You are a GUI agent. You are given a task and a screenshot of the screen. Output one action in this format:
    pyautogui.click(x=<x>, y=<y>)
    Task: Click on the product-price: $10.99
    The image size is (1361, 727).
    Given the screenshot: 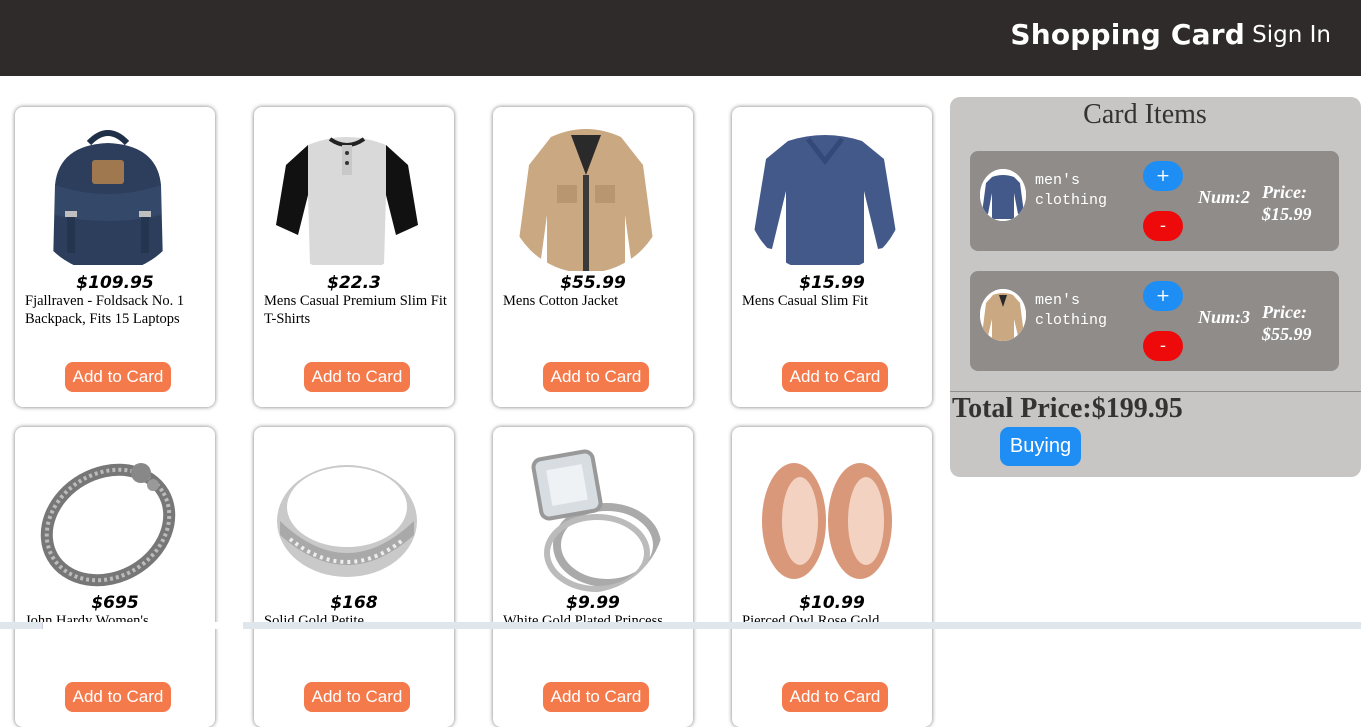 What is the action you would take?
    pyautogui.click(x=832, y=603)
    